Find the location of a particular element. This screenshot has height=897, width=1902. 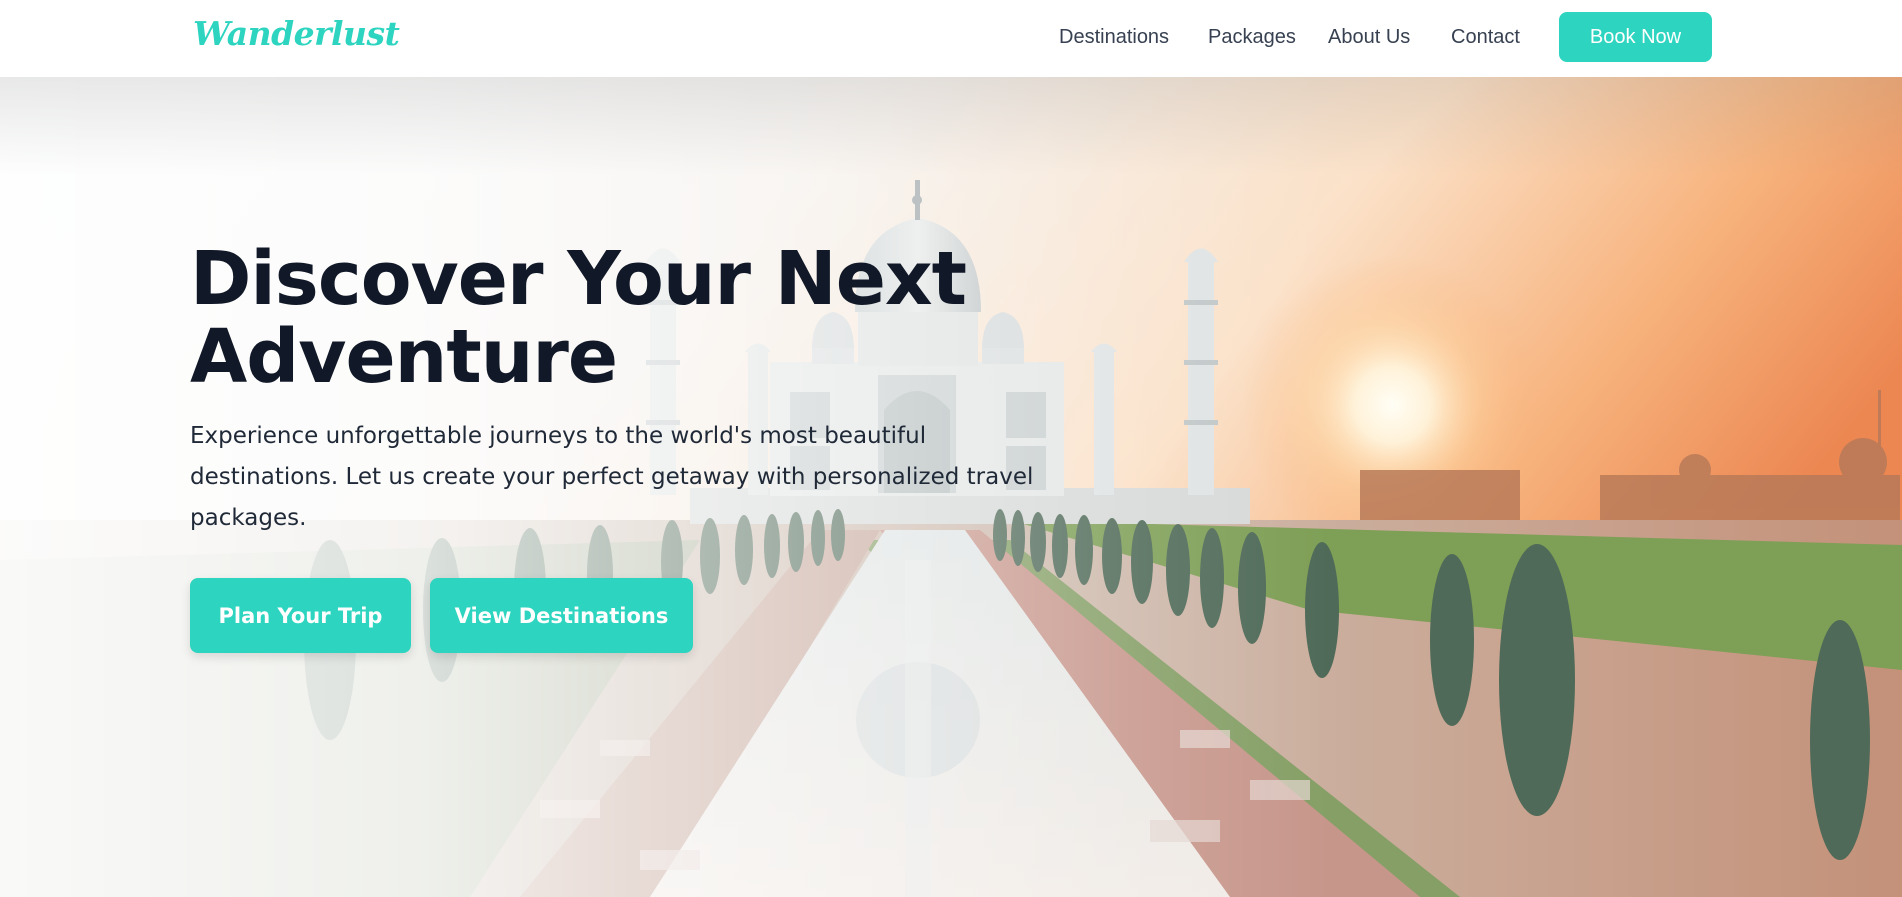

hero-heading-line-2: Adventure is located at coordinates (404, 357).